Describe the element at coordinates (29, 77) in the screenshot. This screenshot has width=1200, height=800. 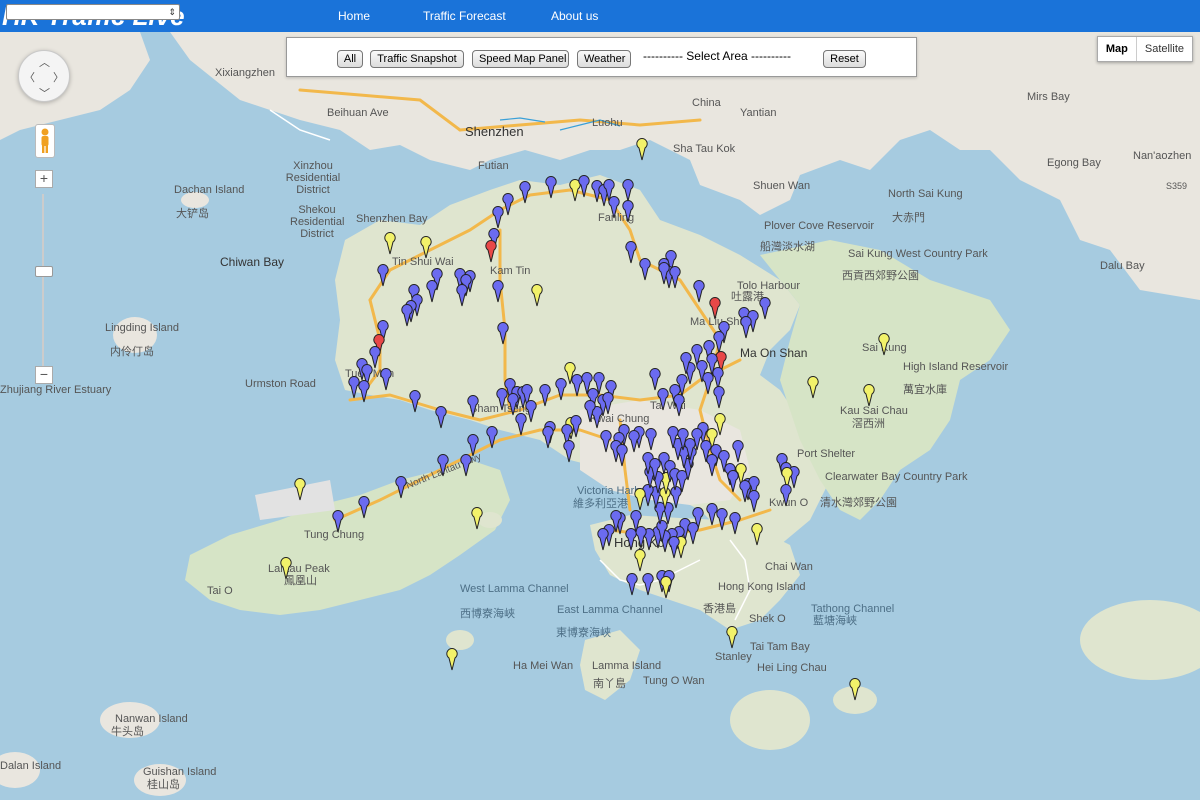
I see `pan-left-icon: 〈` at that location.